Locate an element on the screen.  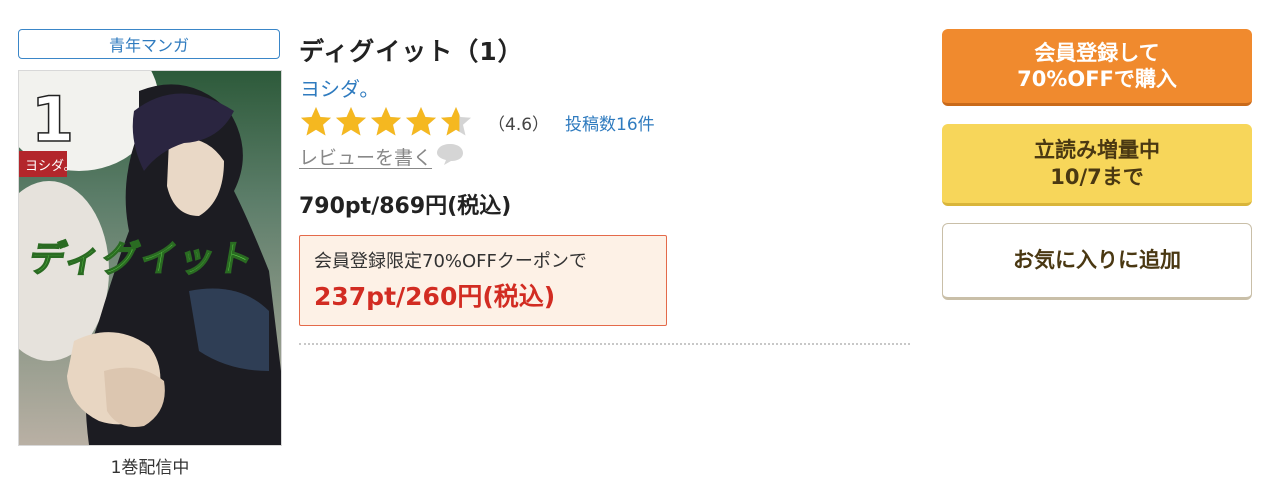
favorite-button-label: お気に入りに追加 is located at coordinates (1097, 260).